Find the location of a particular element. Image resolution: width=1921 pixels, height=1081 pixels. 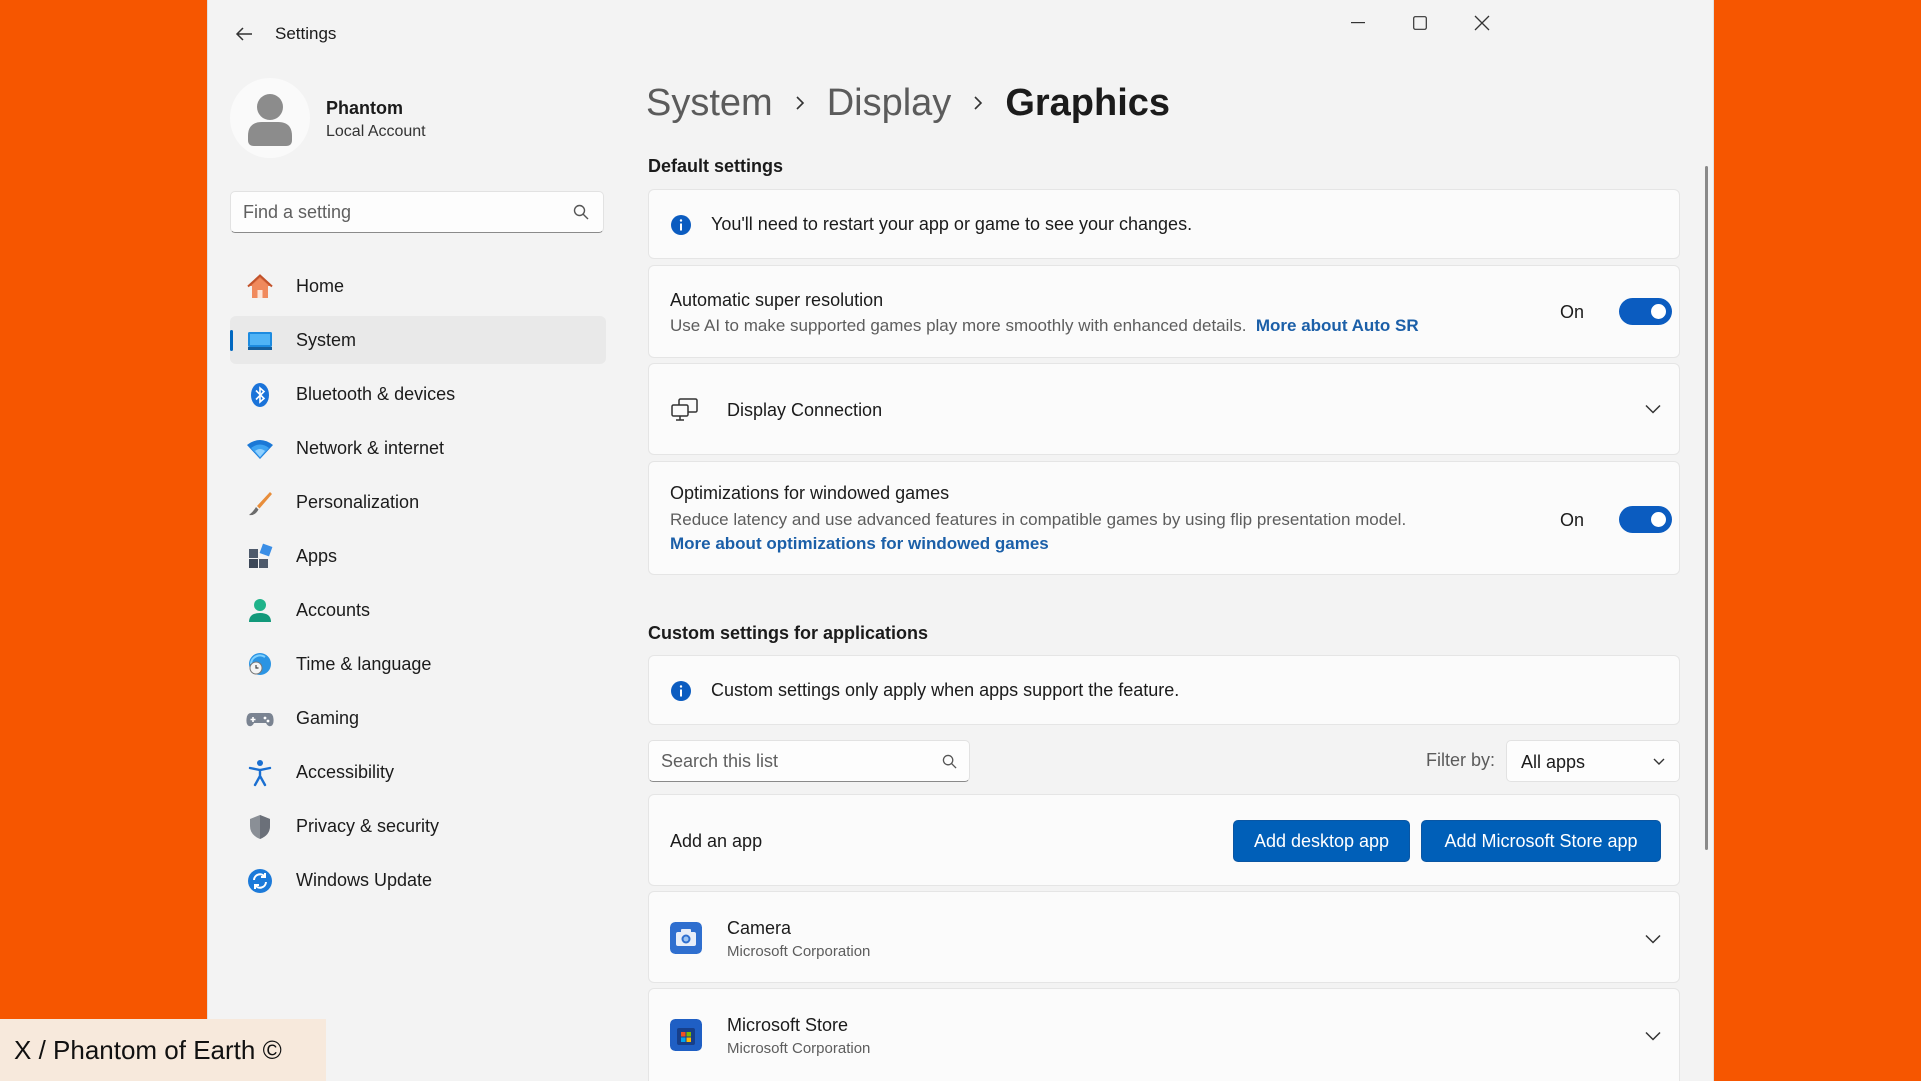

sidebar-item-label: Network & internet is located at coordinates (370, 448).